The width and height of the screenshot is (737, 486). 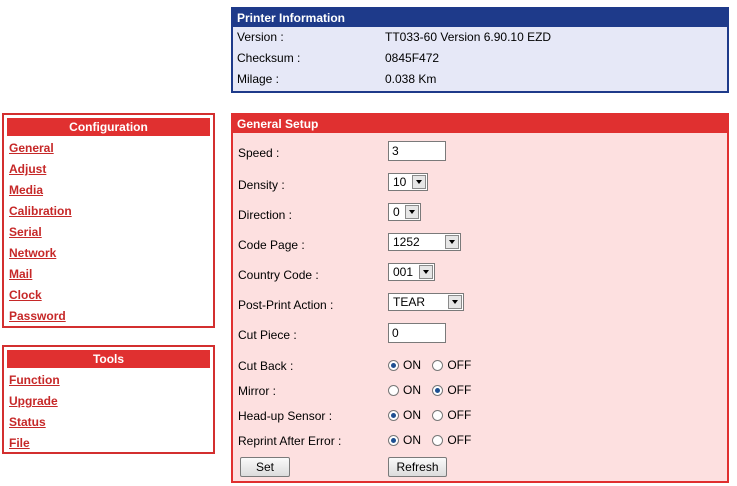 What do you see at coordinates (269, 58) in the screenshot?
I see `checksum-label: Checksum :` at bounding box center [269, 58].